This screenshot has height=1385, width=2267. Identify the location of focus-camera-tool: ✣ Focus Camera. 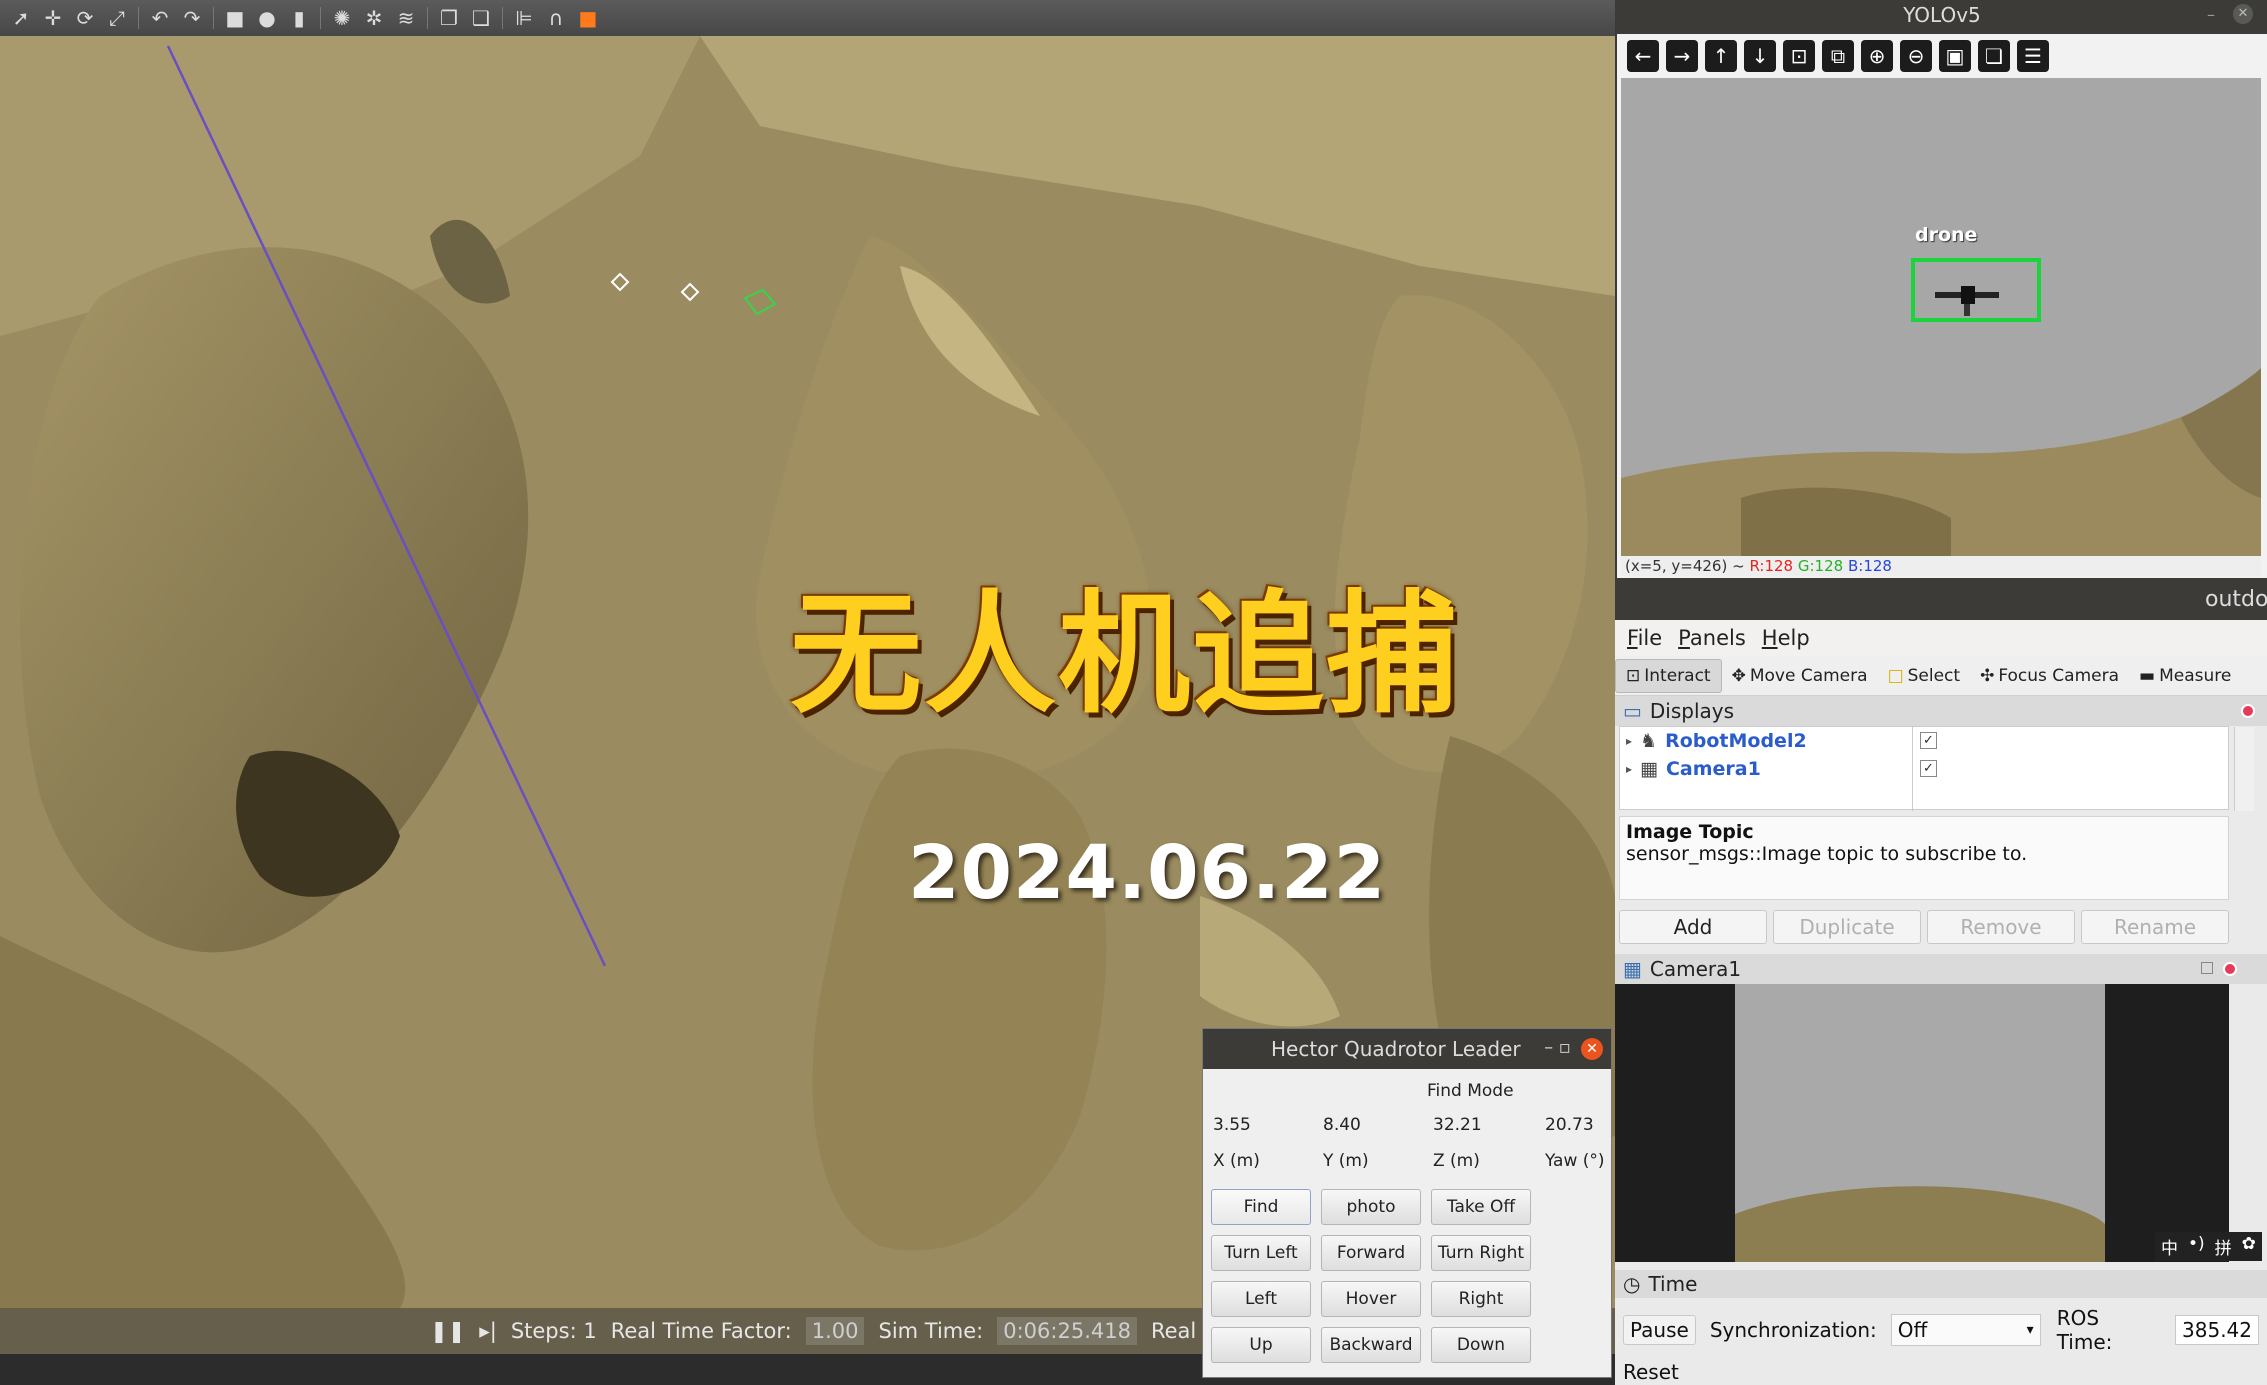
(2049, 676).